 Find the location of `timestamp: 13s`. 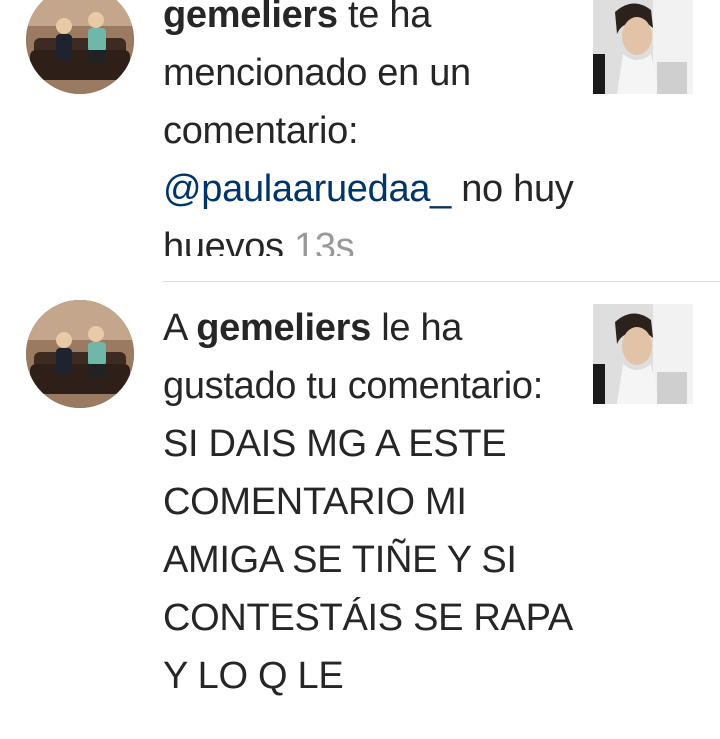

timestamp: 13s is located at coordinates (319, 241).